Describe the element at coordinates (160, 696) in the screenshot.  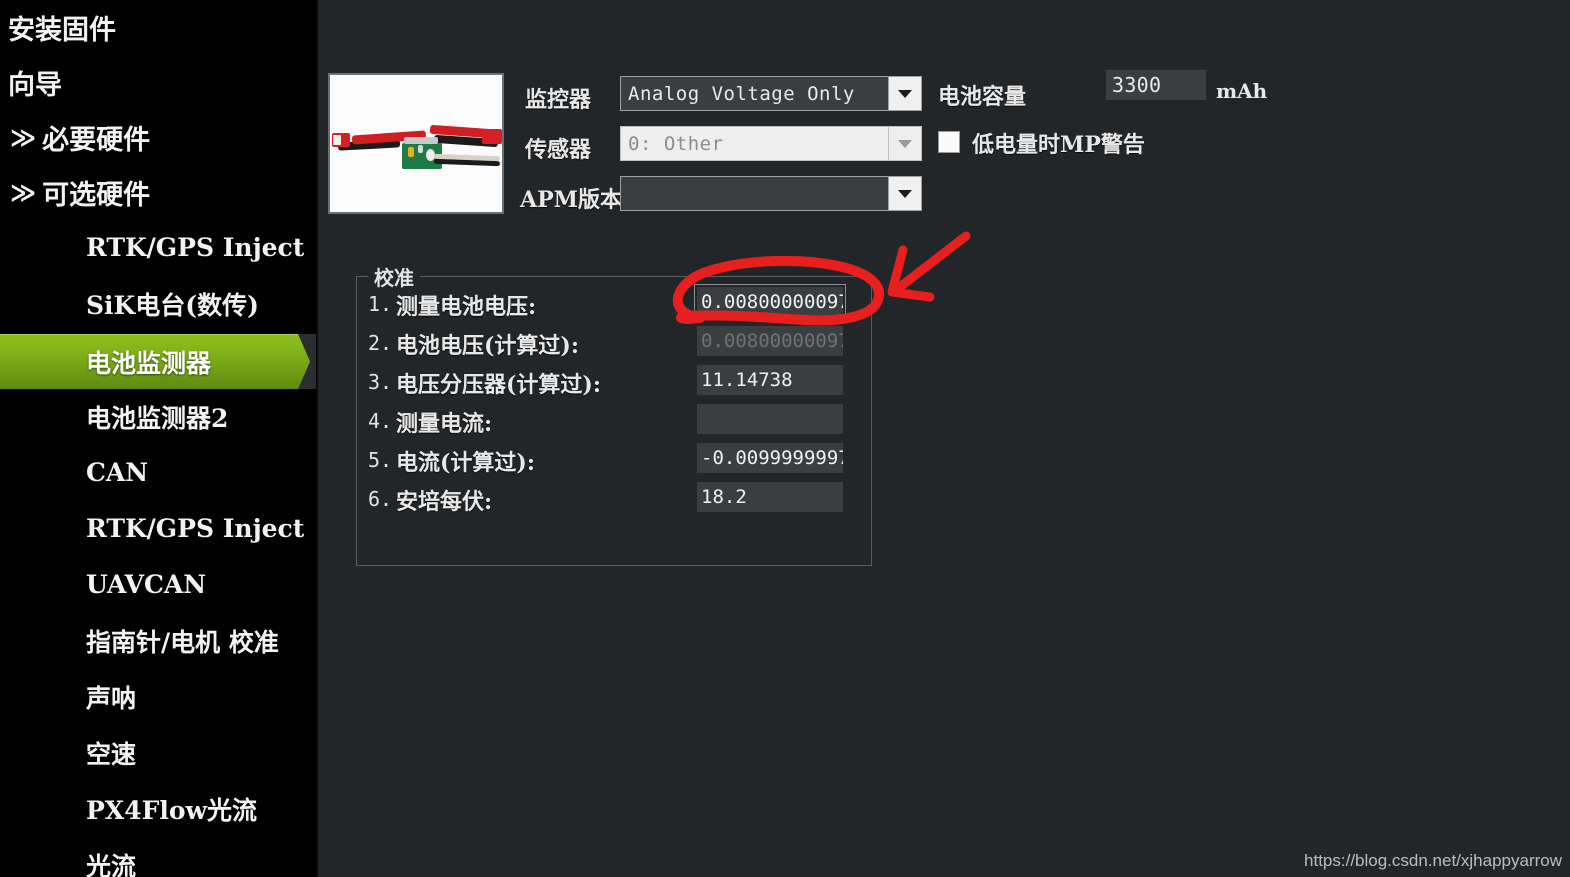
I see `sidebar-item-12: 声呐` at that location.